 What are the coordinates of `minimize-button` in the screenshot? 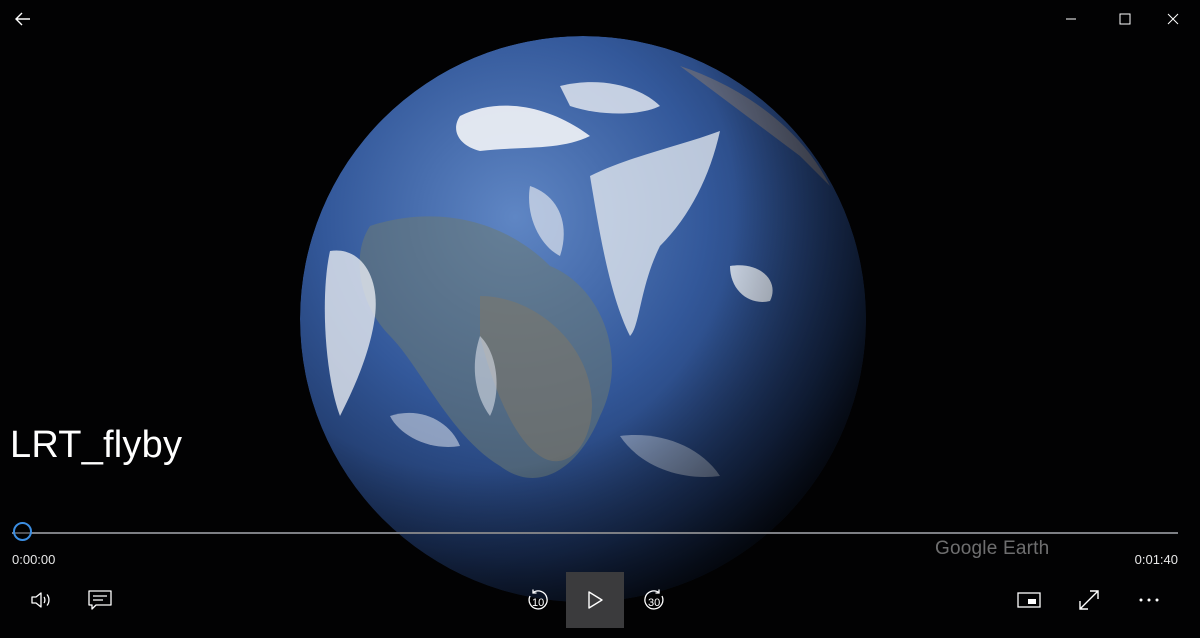 It's located at (1071, 19).